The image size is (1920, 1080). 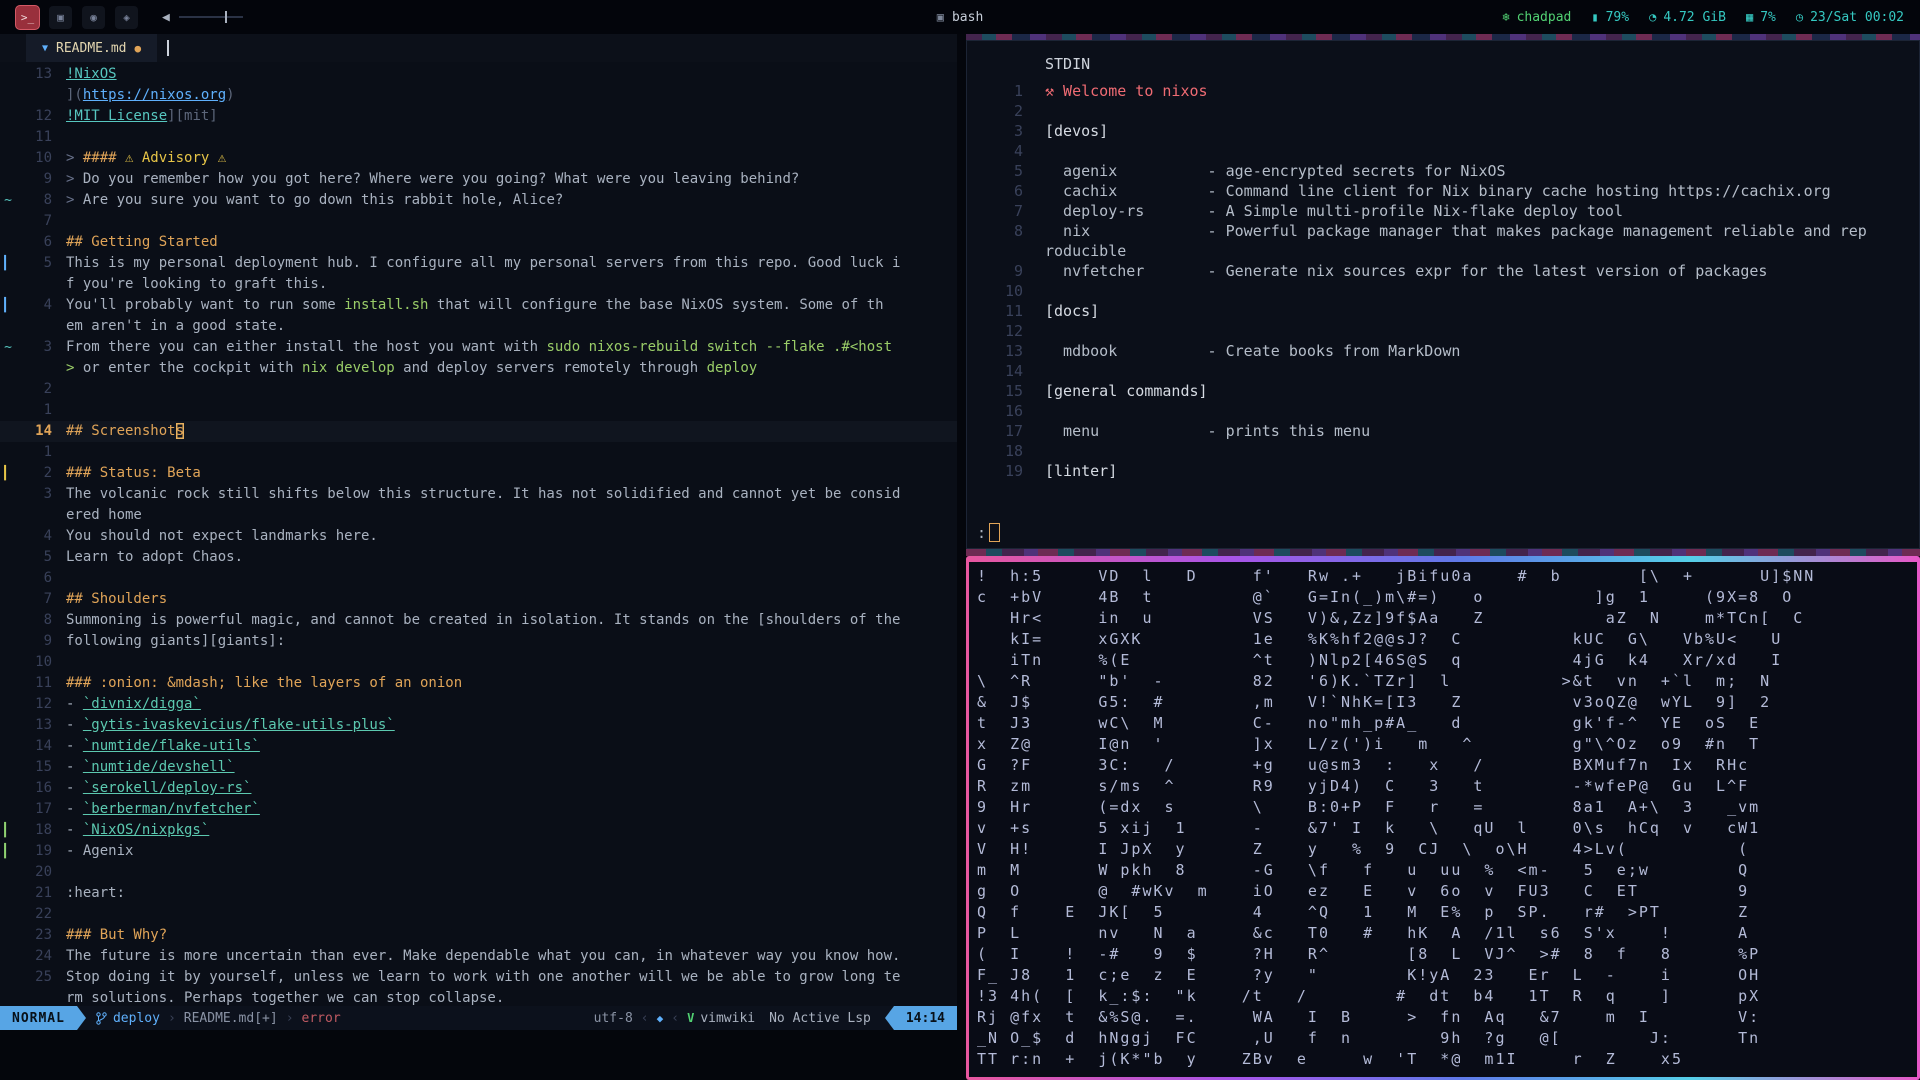 I want to click on workspace-list: >_ ▣ ◉ ◈, so click(x=77, y=17).